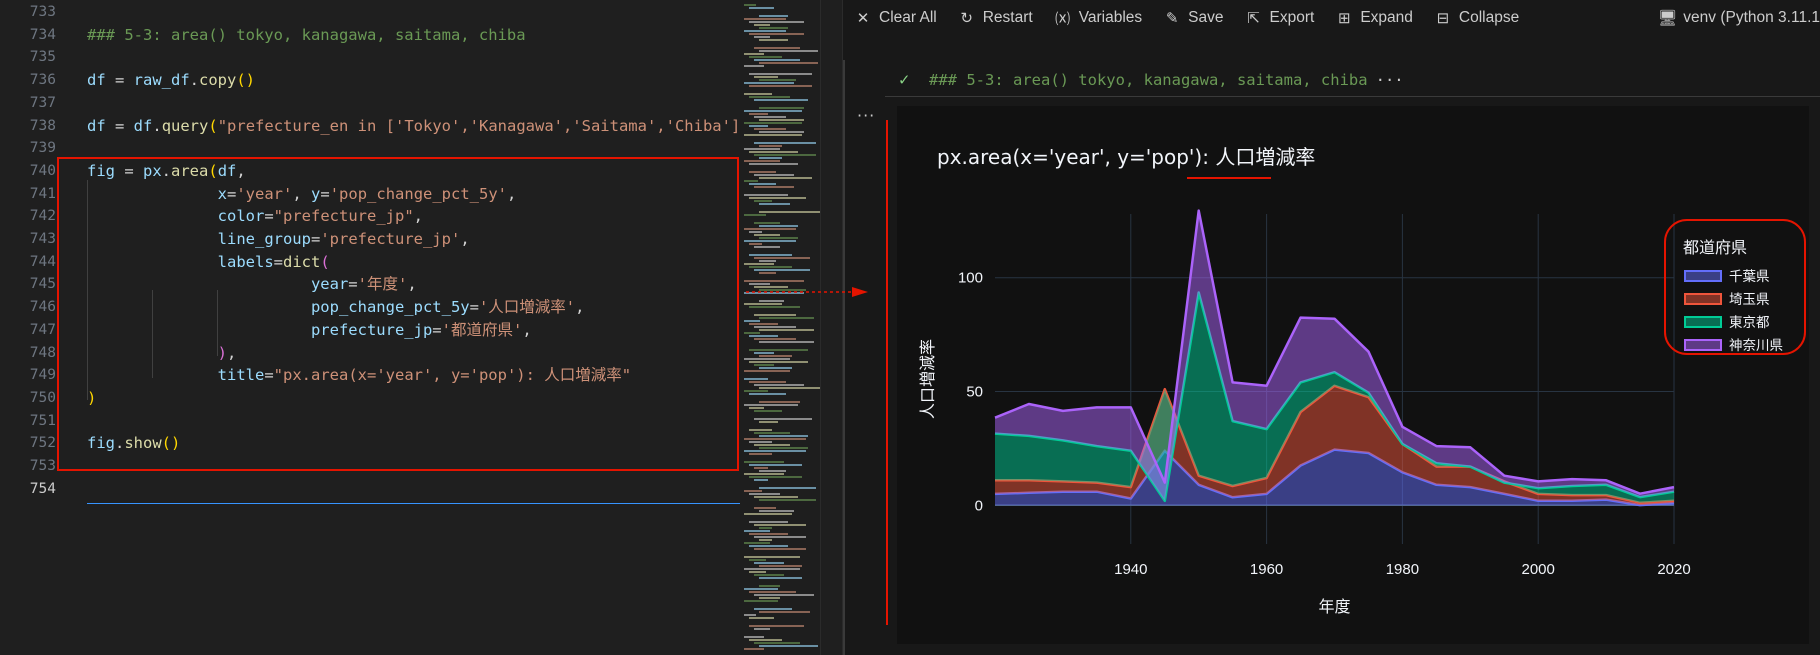 The height and width of the screenshot is (655, 1820). I want to click on code-line: df = raw_df.copy(), so click(171, 80).